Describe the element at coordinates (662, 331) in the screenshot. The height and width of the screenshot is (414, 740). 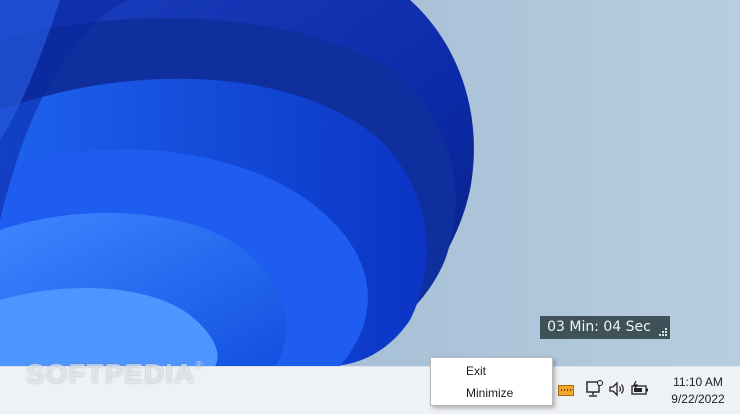
I see `resize-grip-icon` at that location.